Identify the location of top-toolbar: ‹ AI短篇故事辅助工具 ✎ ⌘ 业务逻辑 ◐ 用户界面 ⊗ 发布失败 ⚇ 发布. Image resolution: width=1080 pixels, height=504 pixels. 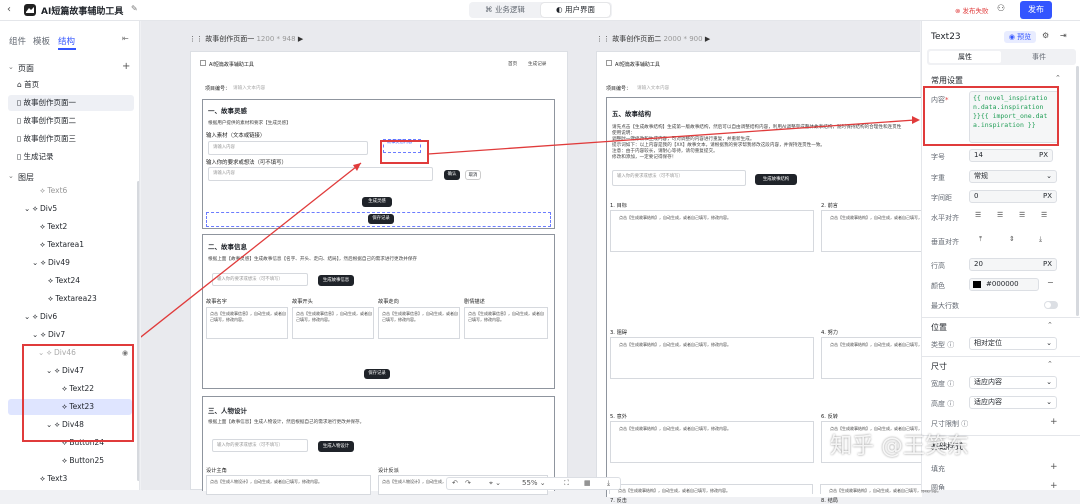
(540, 10).